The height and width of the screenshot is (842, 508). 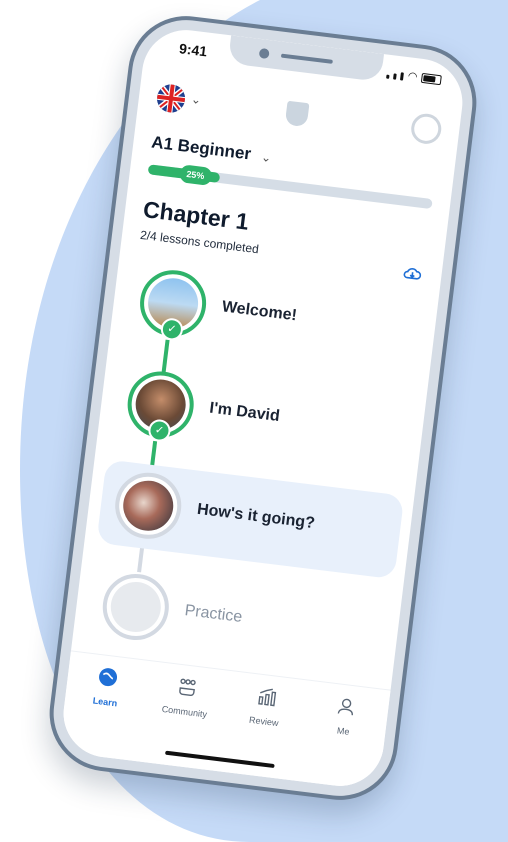 What do you see at coordinates (187, 687) in the screenshot?
I see `community-icon` at bounding box center [187, 687].